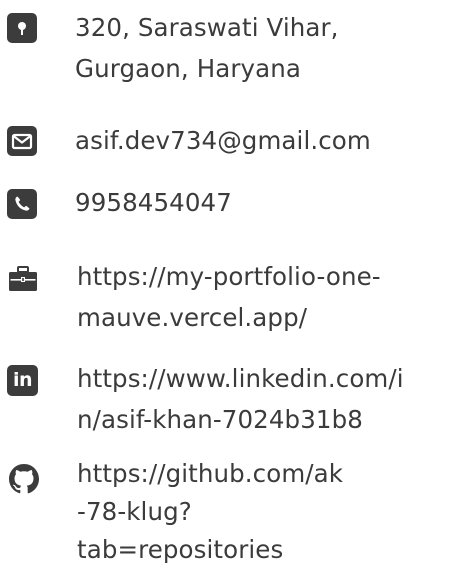 Image resolution: width=461 pixels, height=569 pixels. What do you see at coordinates (223, 140) in the screenshot?
I see `email-link: asif.dev734@gmail.com` at bounding box center [223, 140].